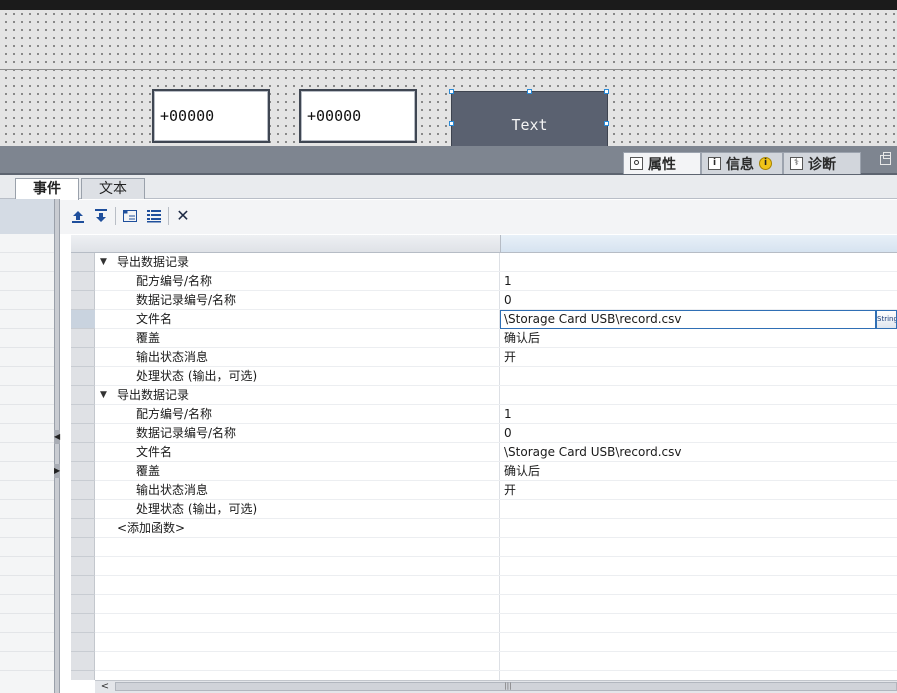 The height and width of the screenshot is (693, 897). What do you see at coordinates (83, 319) in the screenshot?
I see `selected-row-header` at bounding box center [83, 319].